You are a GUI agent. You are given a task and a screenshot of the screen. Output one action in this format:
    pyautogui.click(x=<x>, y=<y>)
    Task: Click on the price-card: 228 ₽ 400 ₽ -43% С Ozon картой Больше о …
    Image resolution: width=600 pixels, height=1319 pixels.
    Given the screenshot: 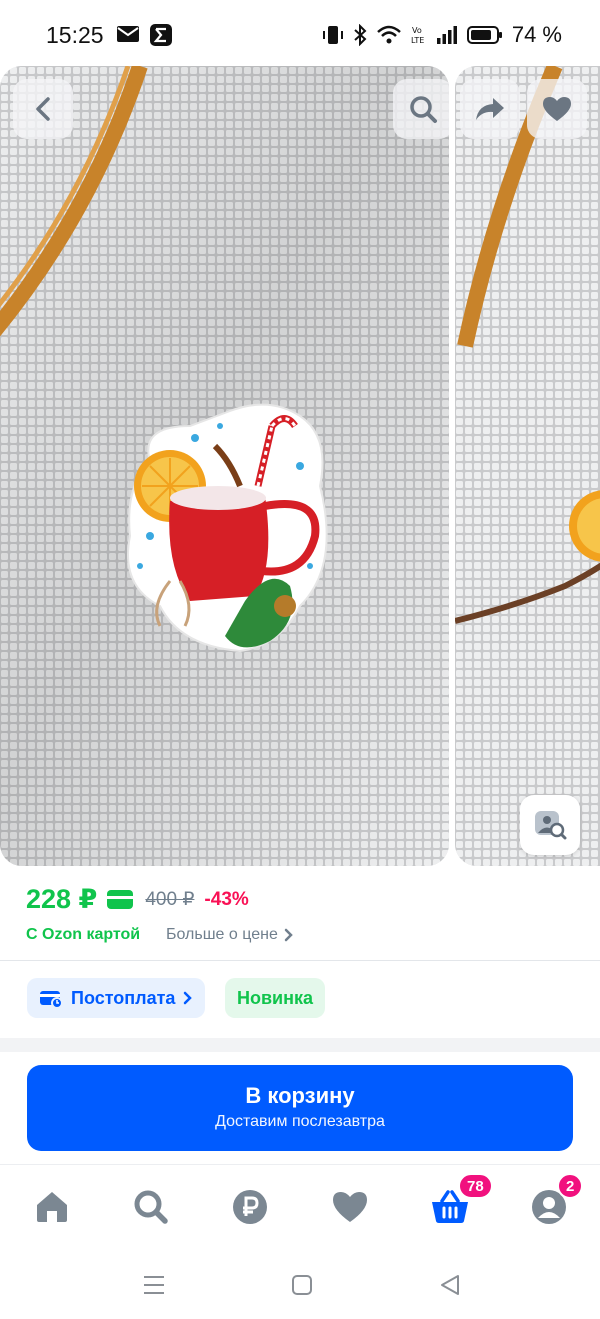 What is the action you would take?
    pyautogui.click(x=300, y=952)
    